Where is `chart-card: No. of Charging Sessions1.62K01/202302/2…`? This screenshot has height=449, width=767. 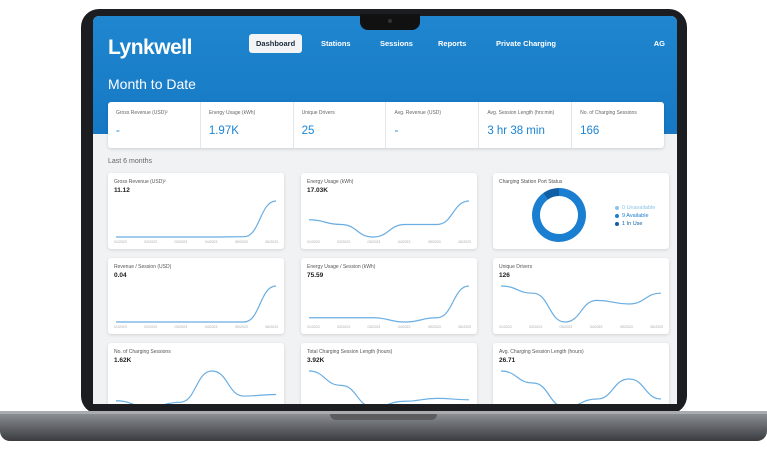
chart-card: No. of Charging Sessions1.62K01/202302/2… is located at coordinates (196, 373).